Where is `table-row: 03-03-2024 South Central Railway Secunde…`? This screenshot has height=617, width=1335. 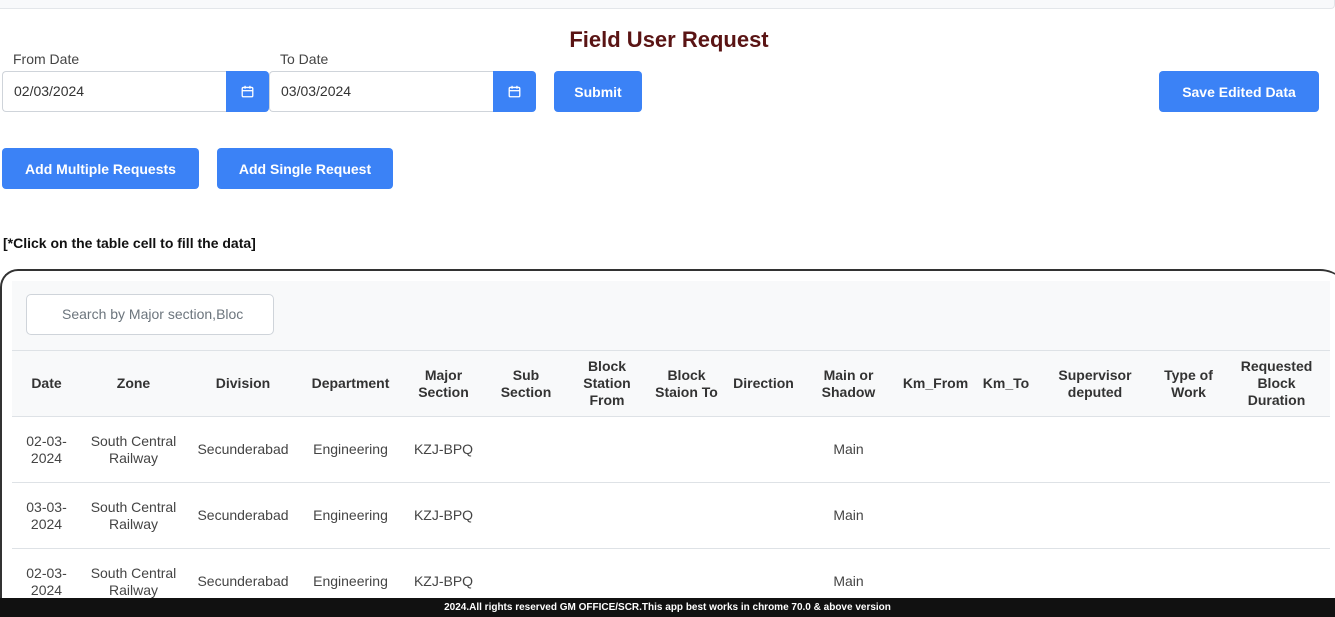
table-row: 03-03-2024 South Central Railway Secunde… is located at coordinates (671, 515).